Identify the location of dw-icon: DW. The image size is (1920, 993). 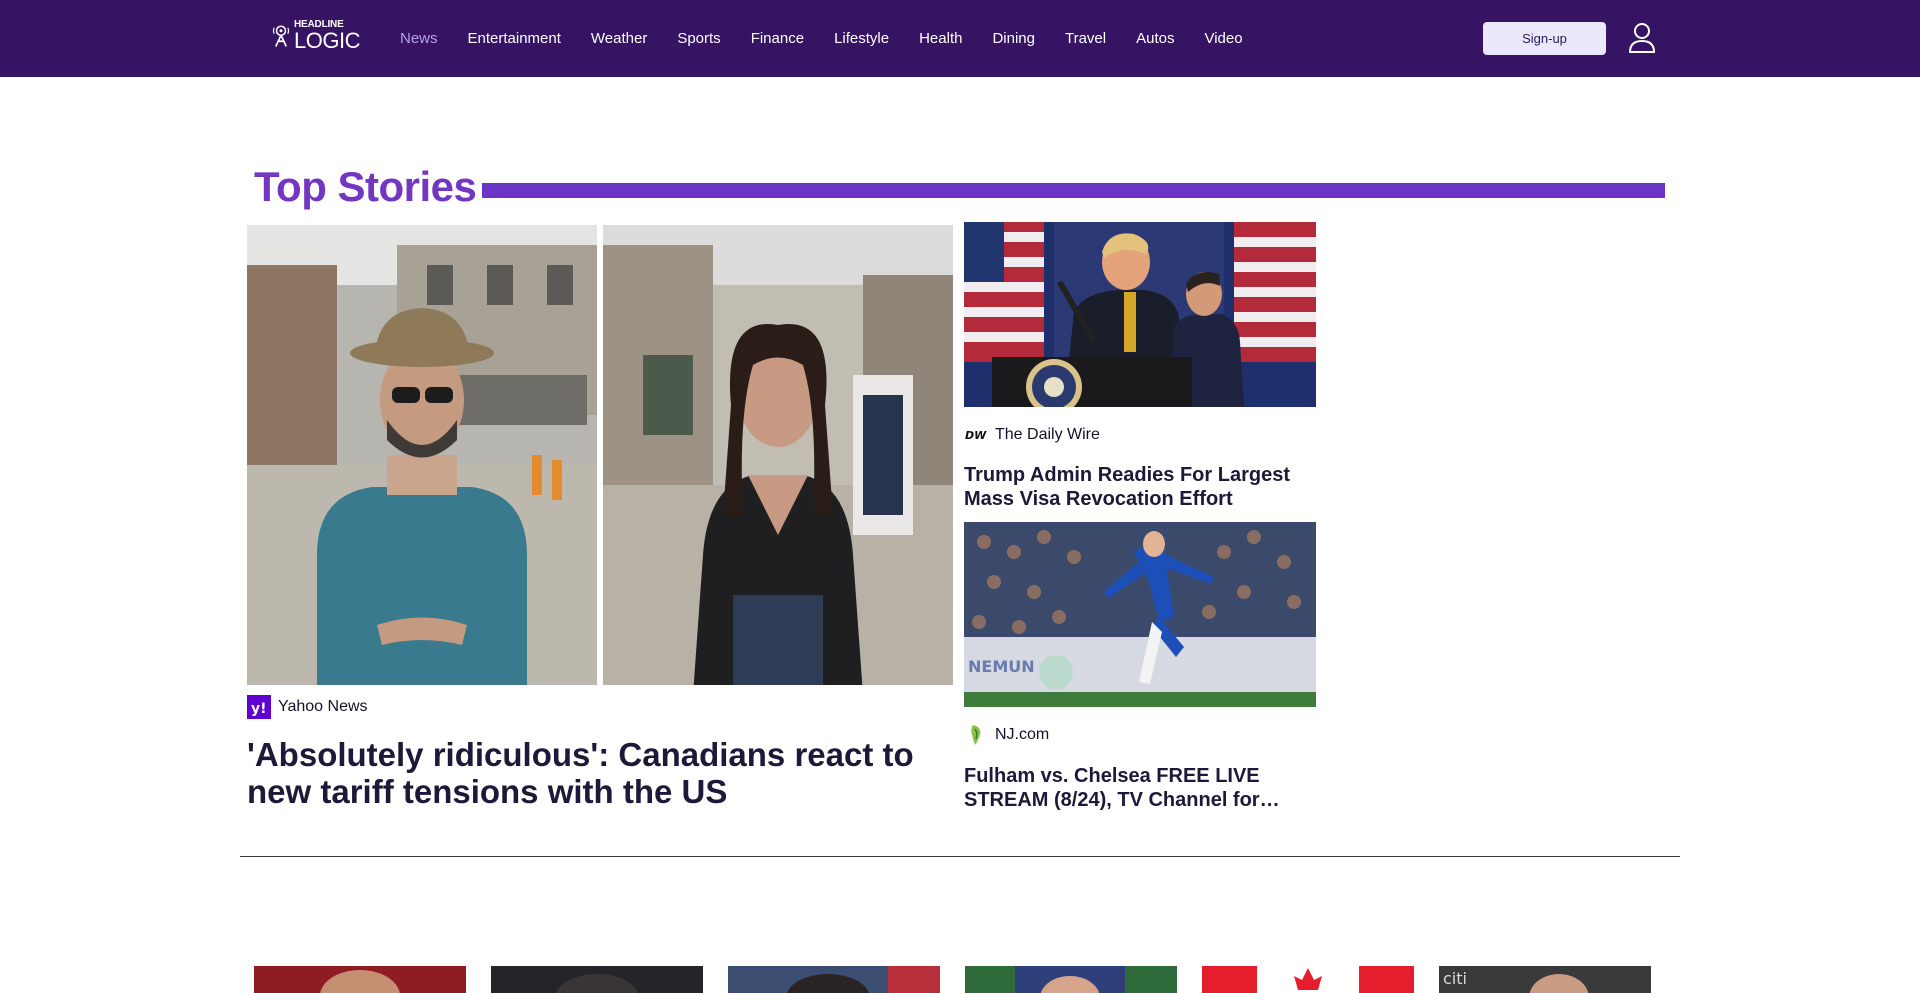
(976, 435).